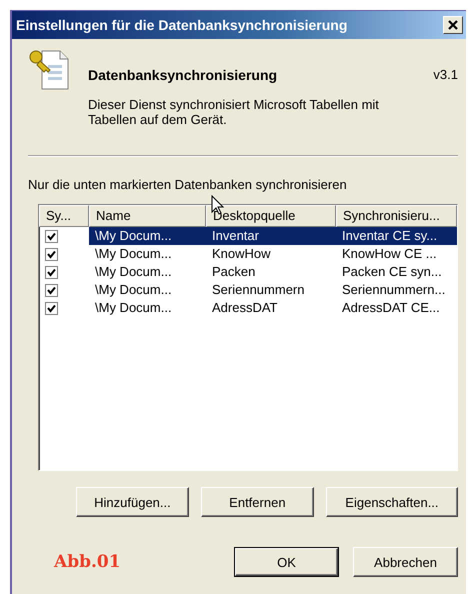 This screenshot has height=594, width=472. What do you see at coordinates (241, 254) in the screenshot?
I see `table-cell-text: KnowHow` at bounding box center [241, 254].